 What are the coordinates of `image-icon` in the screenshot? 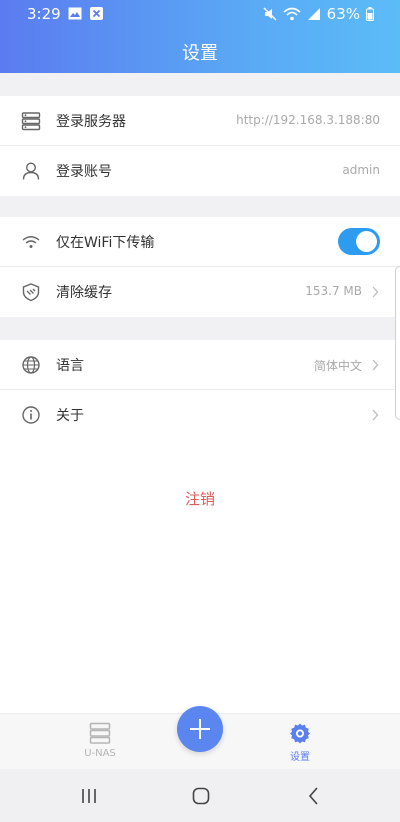 It's located at (75, 13).